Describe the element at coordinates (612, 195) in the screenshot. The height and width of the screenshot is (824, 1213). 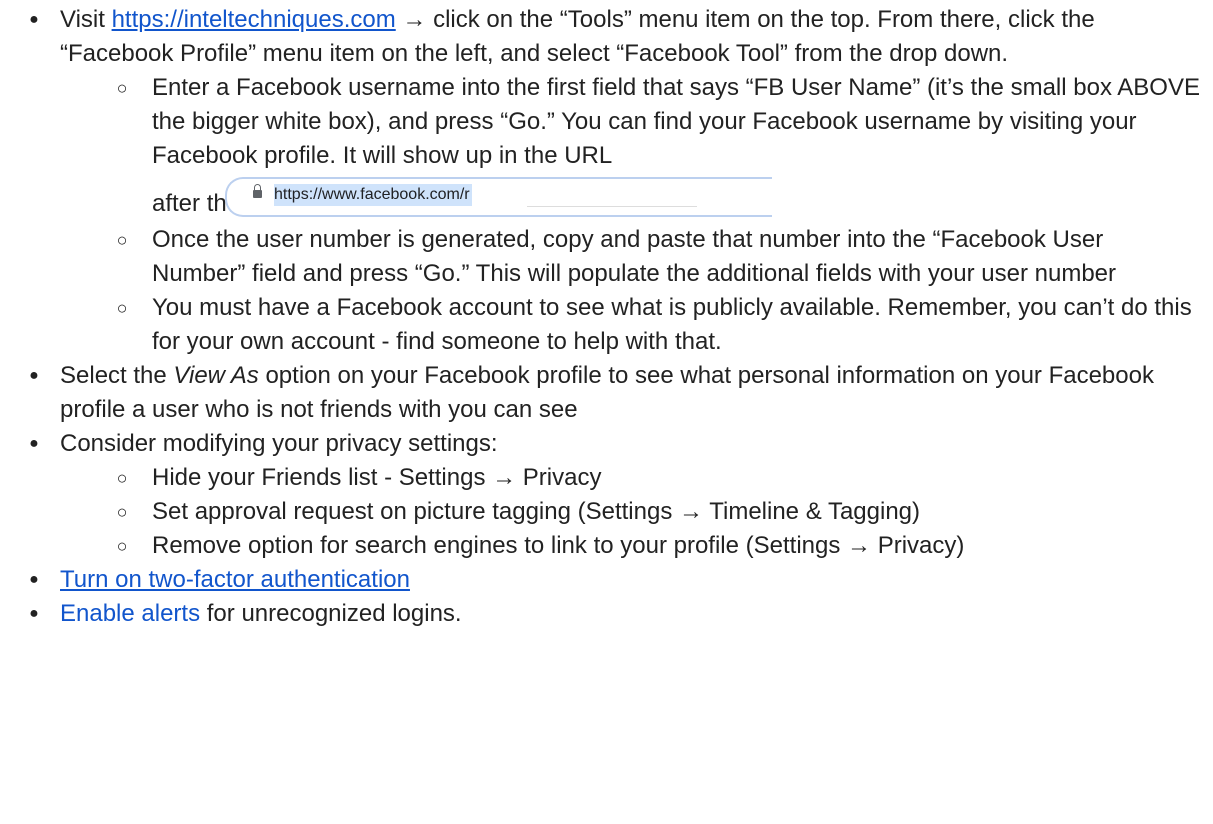
I see `url-redacted-area` at that location.